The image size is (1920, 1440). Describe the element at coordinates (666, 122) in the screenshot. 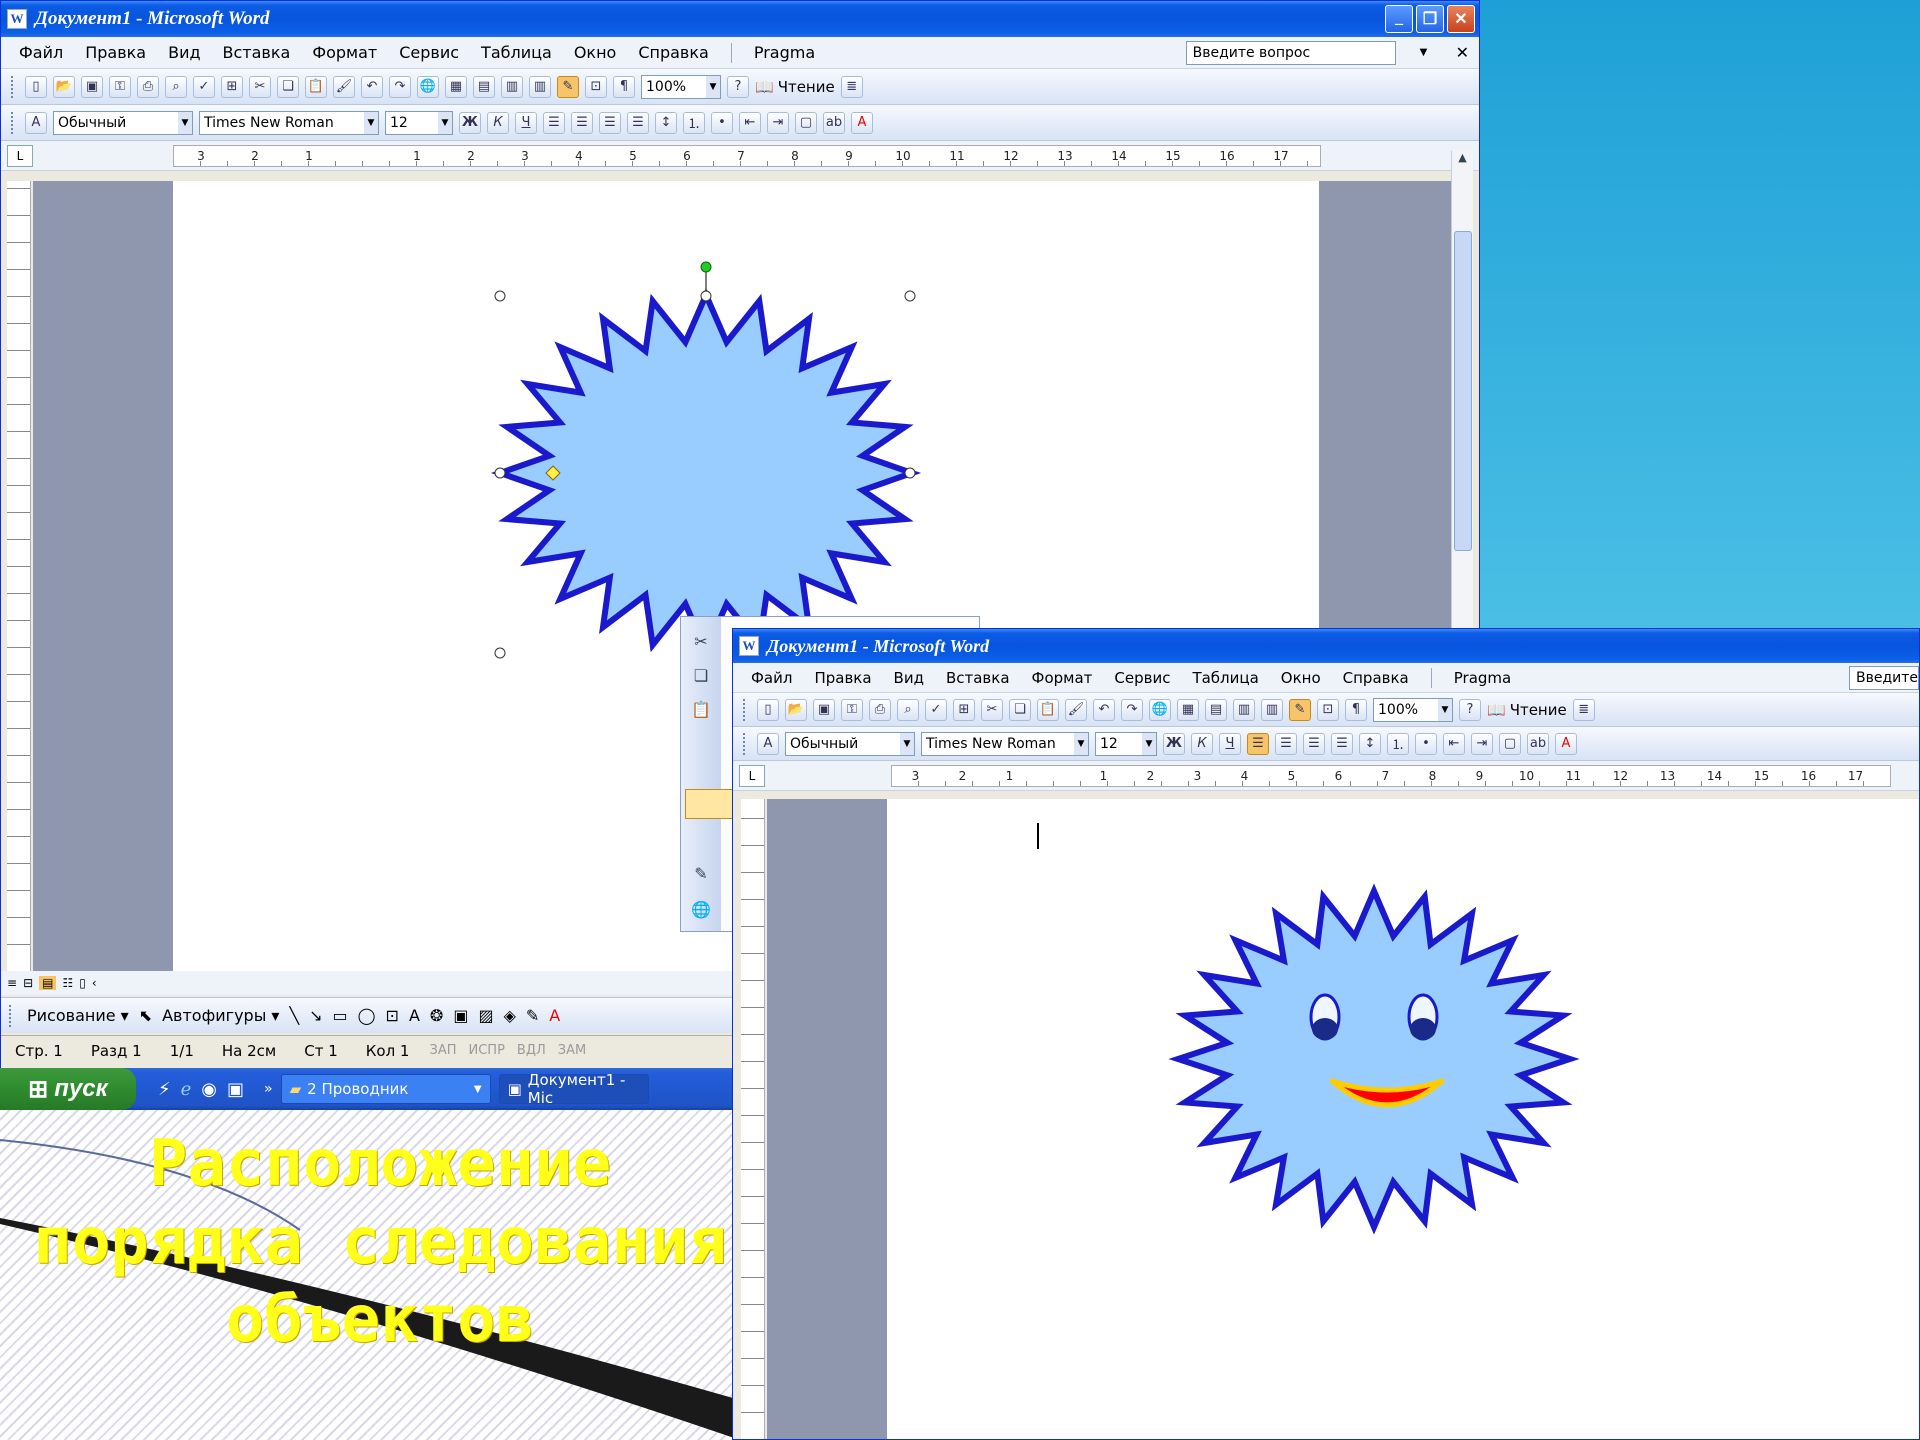

I see `line-spacing-icon: ↕` at that location.